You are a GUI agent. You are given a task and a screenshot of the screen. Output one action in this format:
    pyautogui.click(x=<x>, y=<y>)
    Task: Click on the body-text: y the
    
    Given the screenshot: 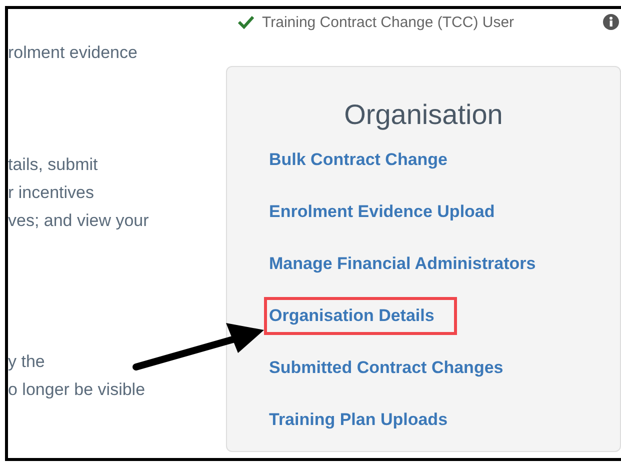 What is the action you would take?
    pyautogui.click(x=27, y=362)
    